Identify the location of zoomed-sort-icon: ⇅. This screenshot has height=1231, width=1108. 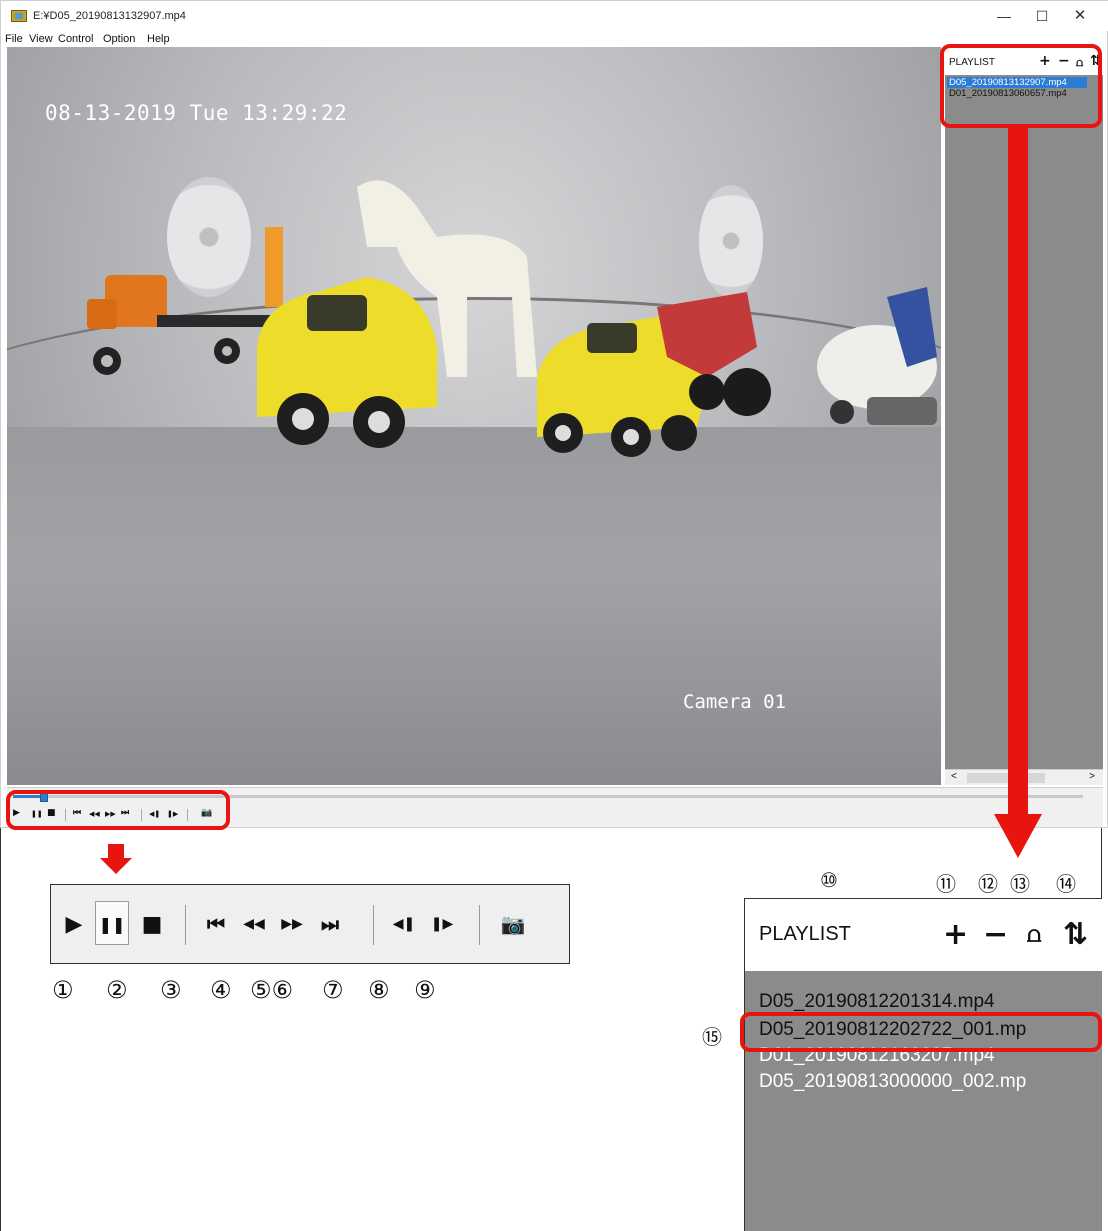
(1075, 934).